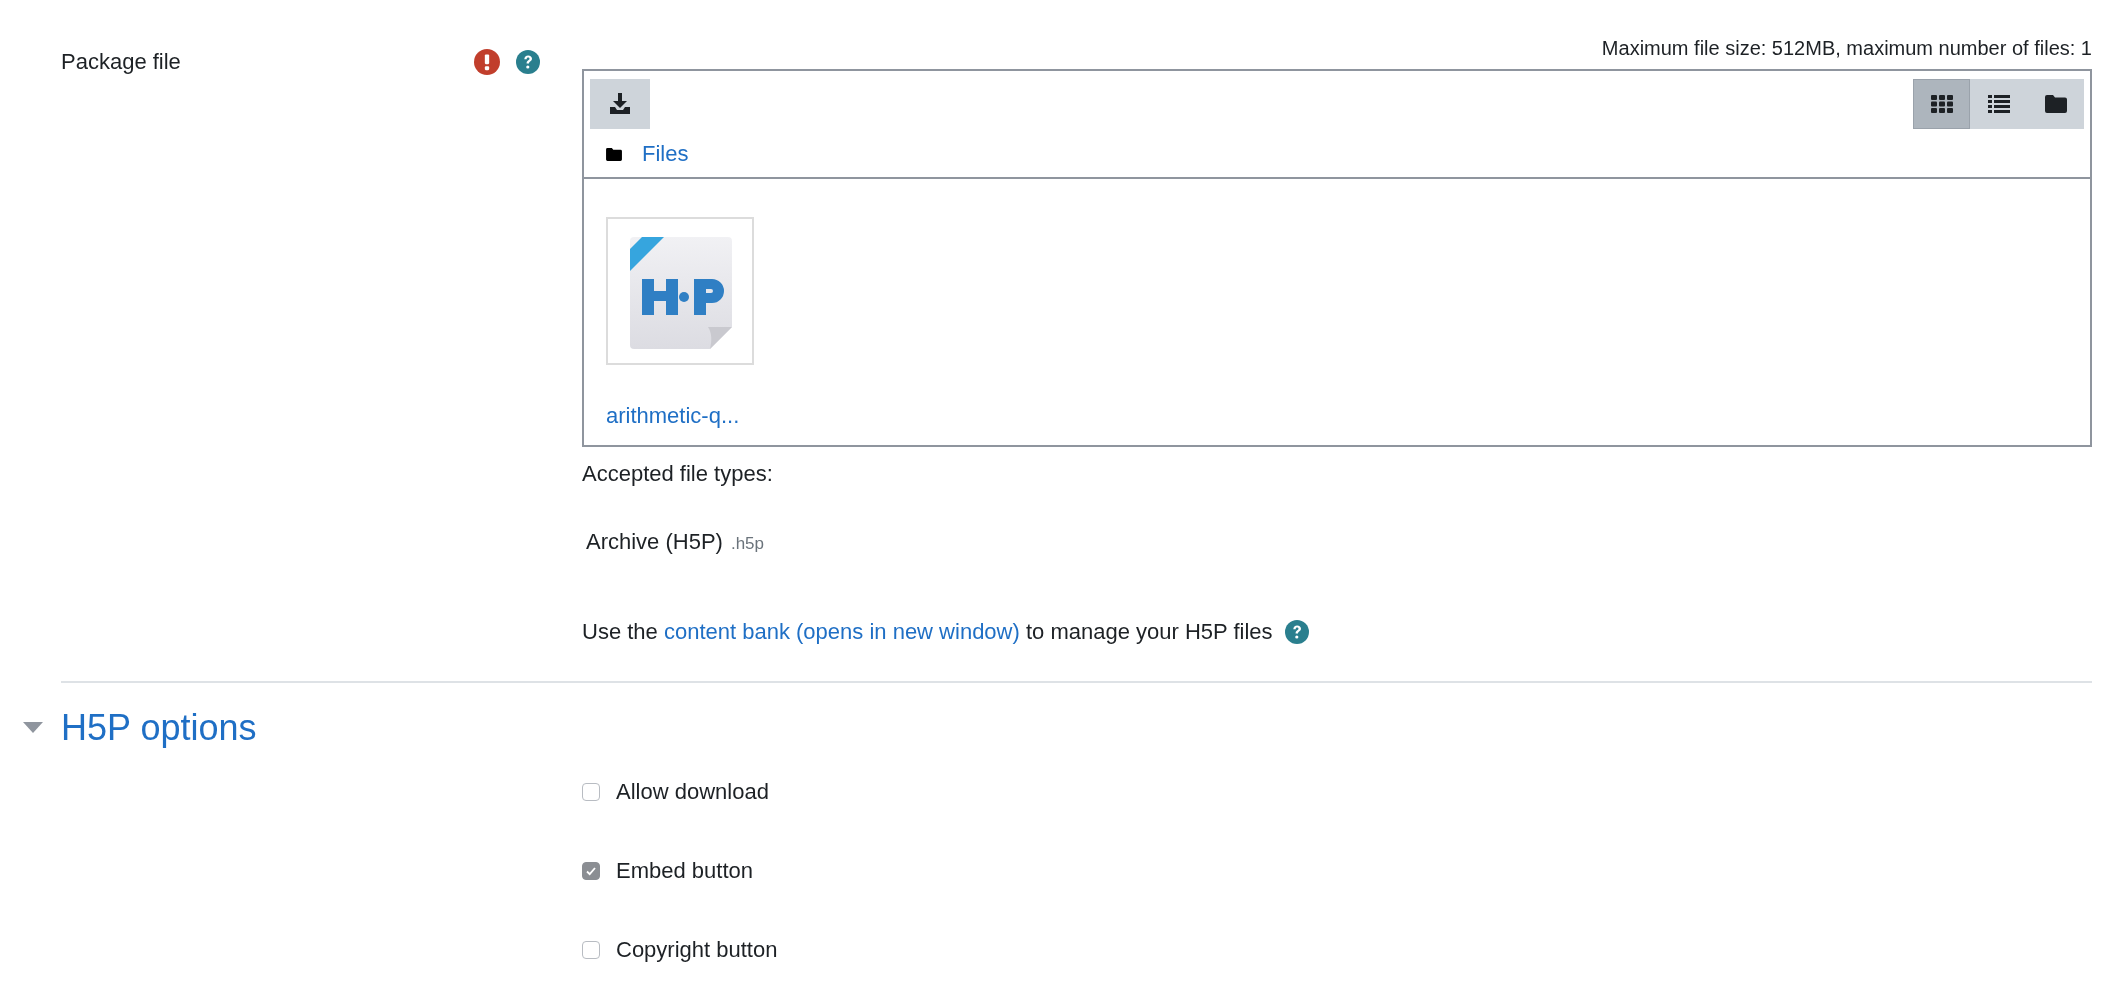  What do you see at coordinates (665, 154) in the screenshot?
I see `files-path-link: Files` at bounding box center [665, 154].